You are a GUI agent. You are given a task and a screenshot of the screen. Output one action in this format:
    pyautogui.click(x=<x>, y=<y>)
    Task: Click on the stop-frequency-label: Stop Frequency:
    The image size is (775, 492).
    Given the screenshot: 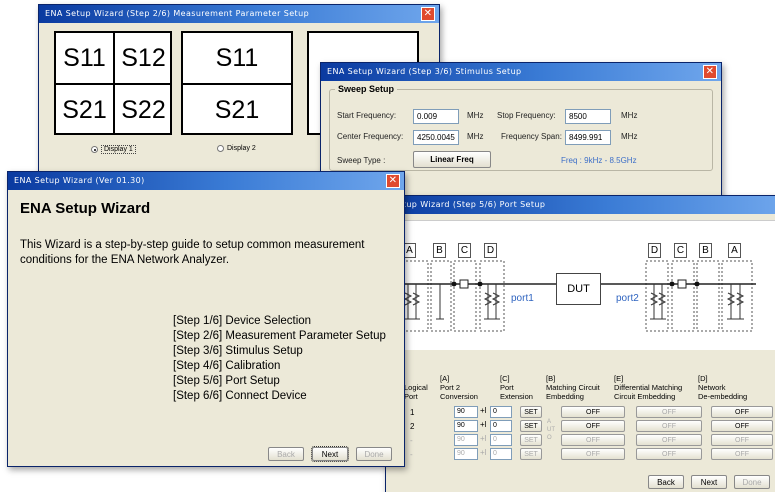 What is the action you would take?
    pyautogui.click(x=526, y=115)
    